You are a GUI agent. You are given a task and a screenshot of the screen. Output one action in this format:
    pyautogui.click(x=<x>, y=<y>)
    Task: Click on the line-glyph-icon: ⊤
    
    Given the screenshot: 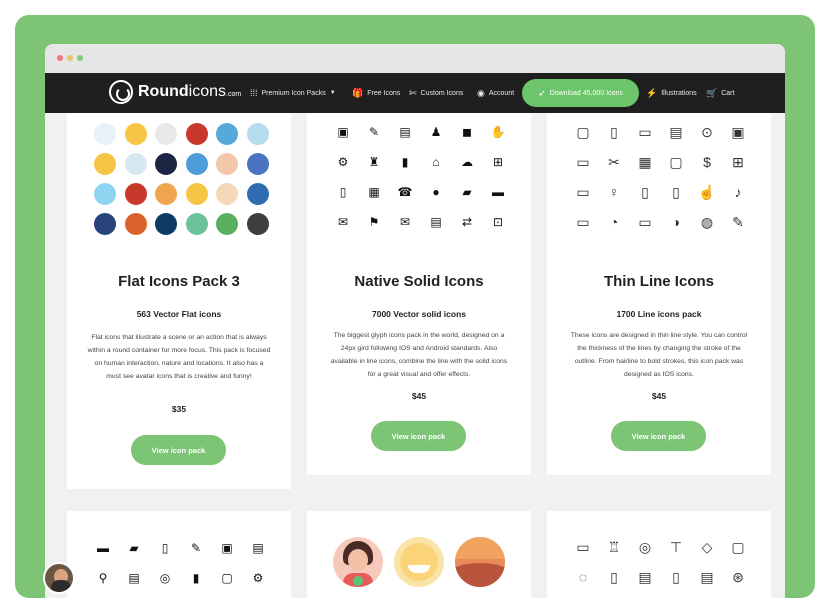 What is the action you would take?
    pyautogui.click(x=676, y=546)
    